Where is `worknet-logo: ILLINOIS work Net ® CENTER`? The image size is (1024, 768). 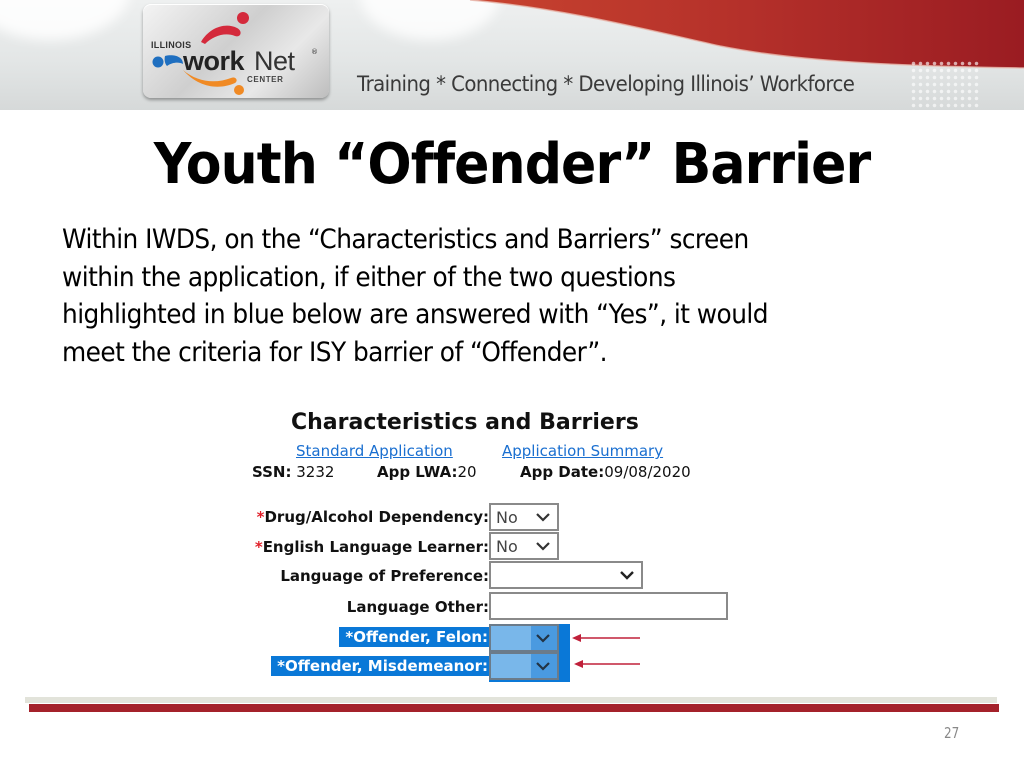
worknet-logo: ILLINOIS work Net ® CENTER is located at coordinates (236, 51).